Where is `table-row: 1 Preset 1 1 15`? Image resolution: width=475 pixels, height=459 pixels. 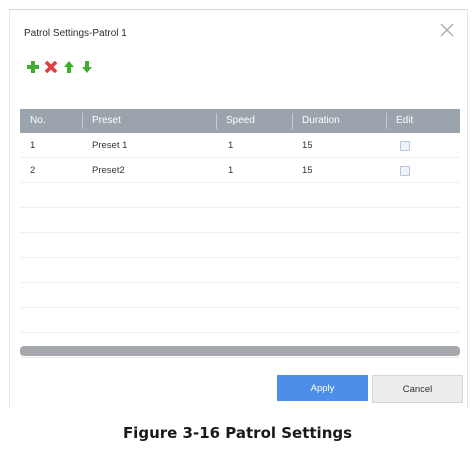
table-row: 1 Preset 1 1 15 is located at coordinates (240, 145).